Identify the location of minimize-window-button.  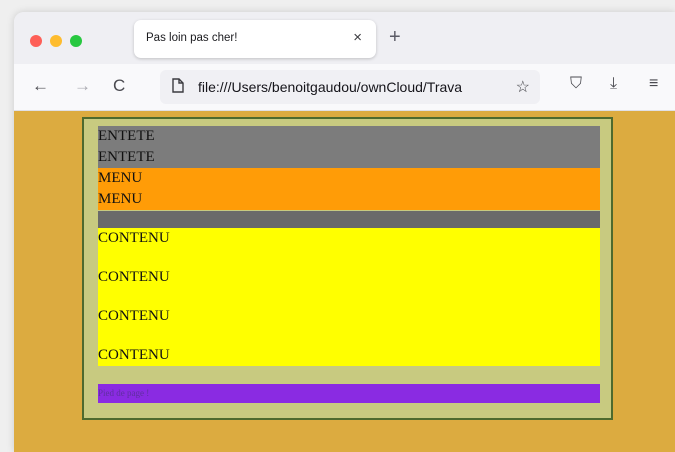
(56, 41).